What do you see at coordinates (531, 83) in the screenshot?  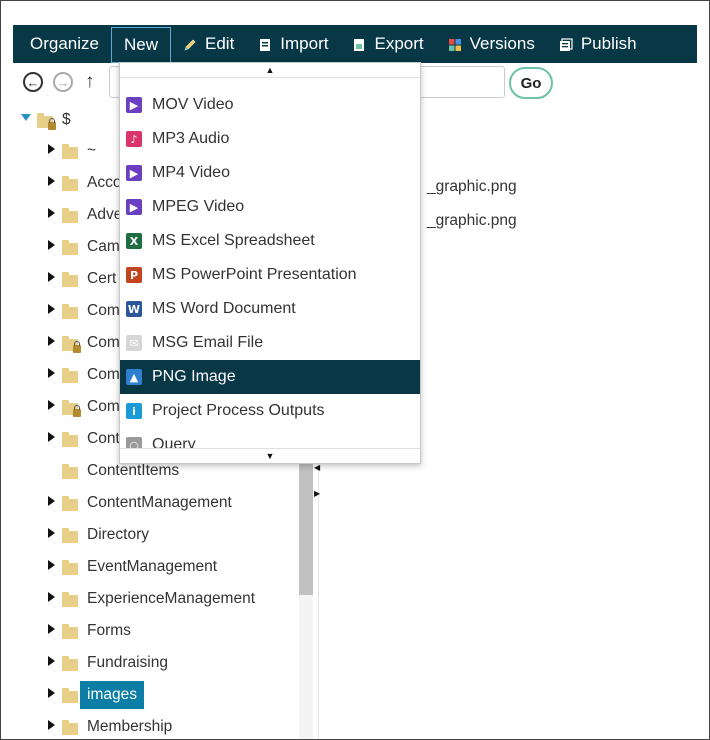 I see `go-button: Go` at bounding box center [531, 83].